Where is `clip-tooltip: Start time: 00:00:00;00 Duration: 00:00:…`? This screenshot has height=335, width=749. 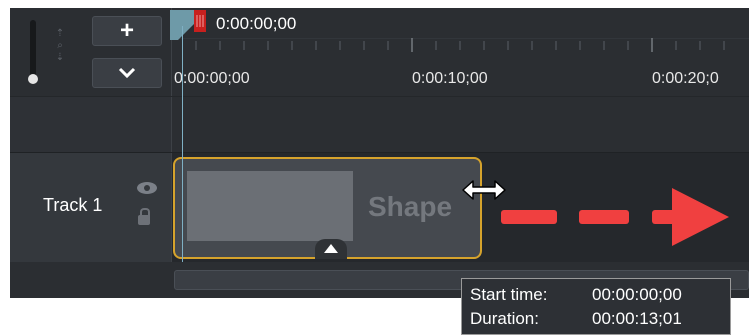 clip-tooltip: Start time: 00:00:00;00 Duration: 00:00:… is located at coordinates (596, 306).